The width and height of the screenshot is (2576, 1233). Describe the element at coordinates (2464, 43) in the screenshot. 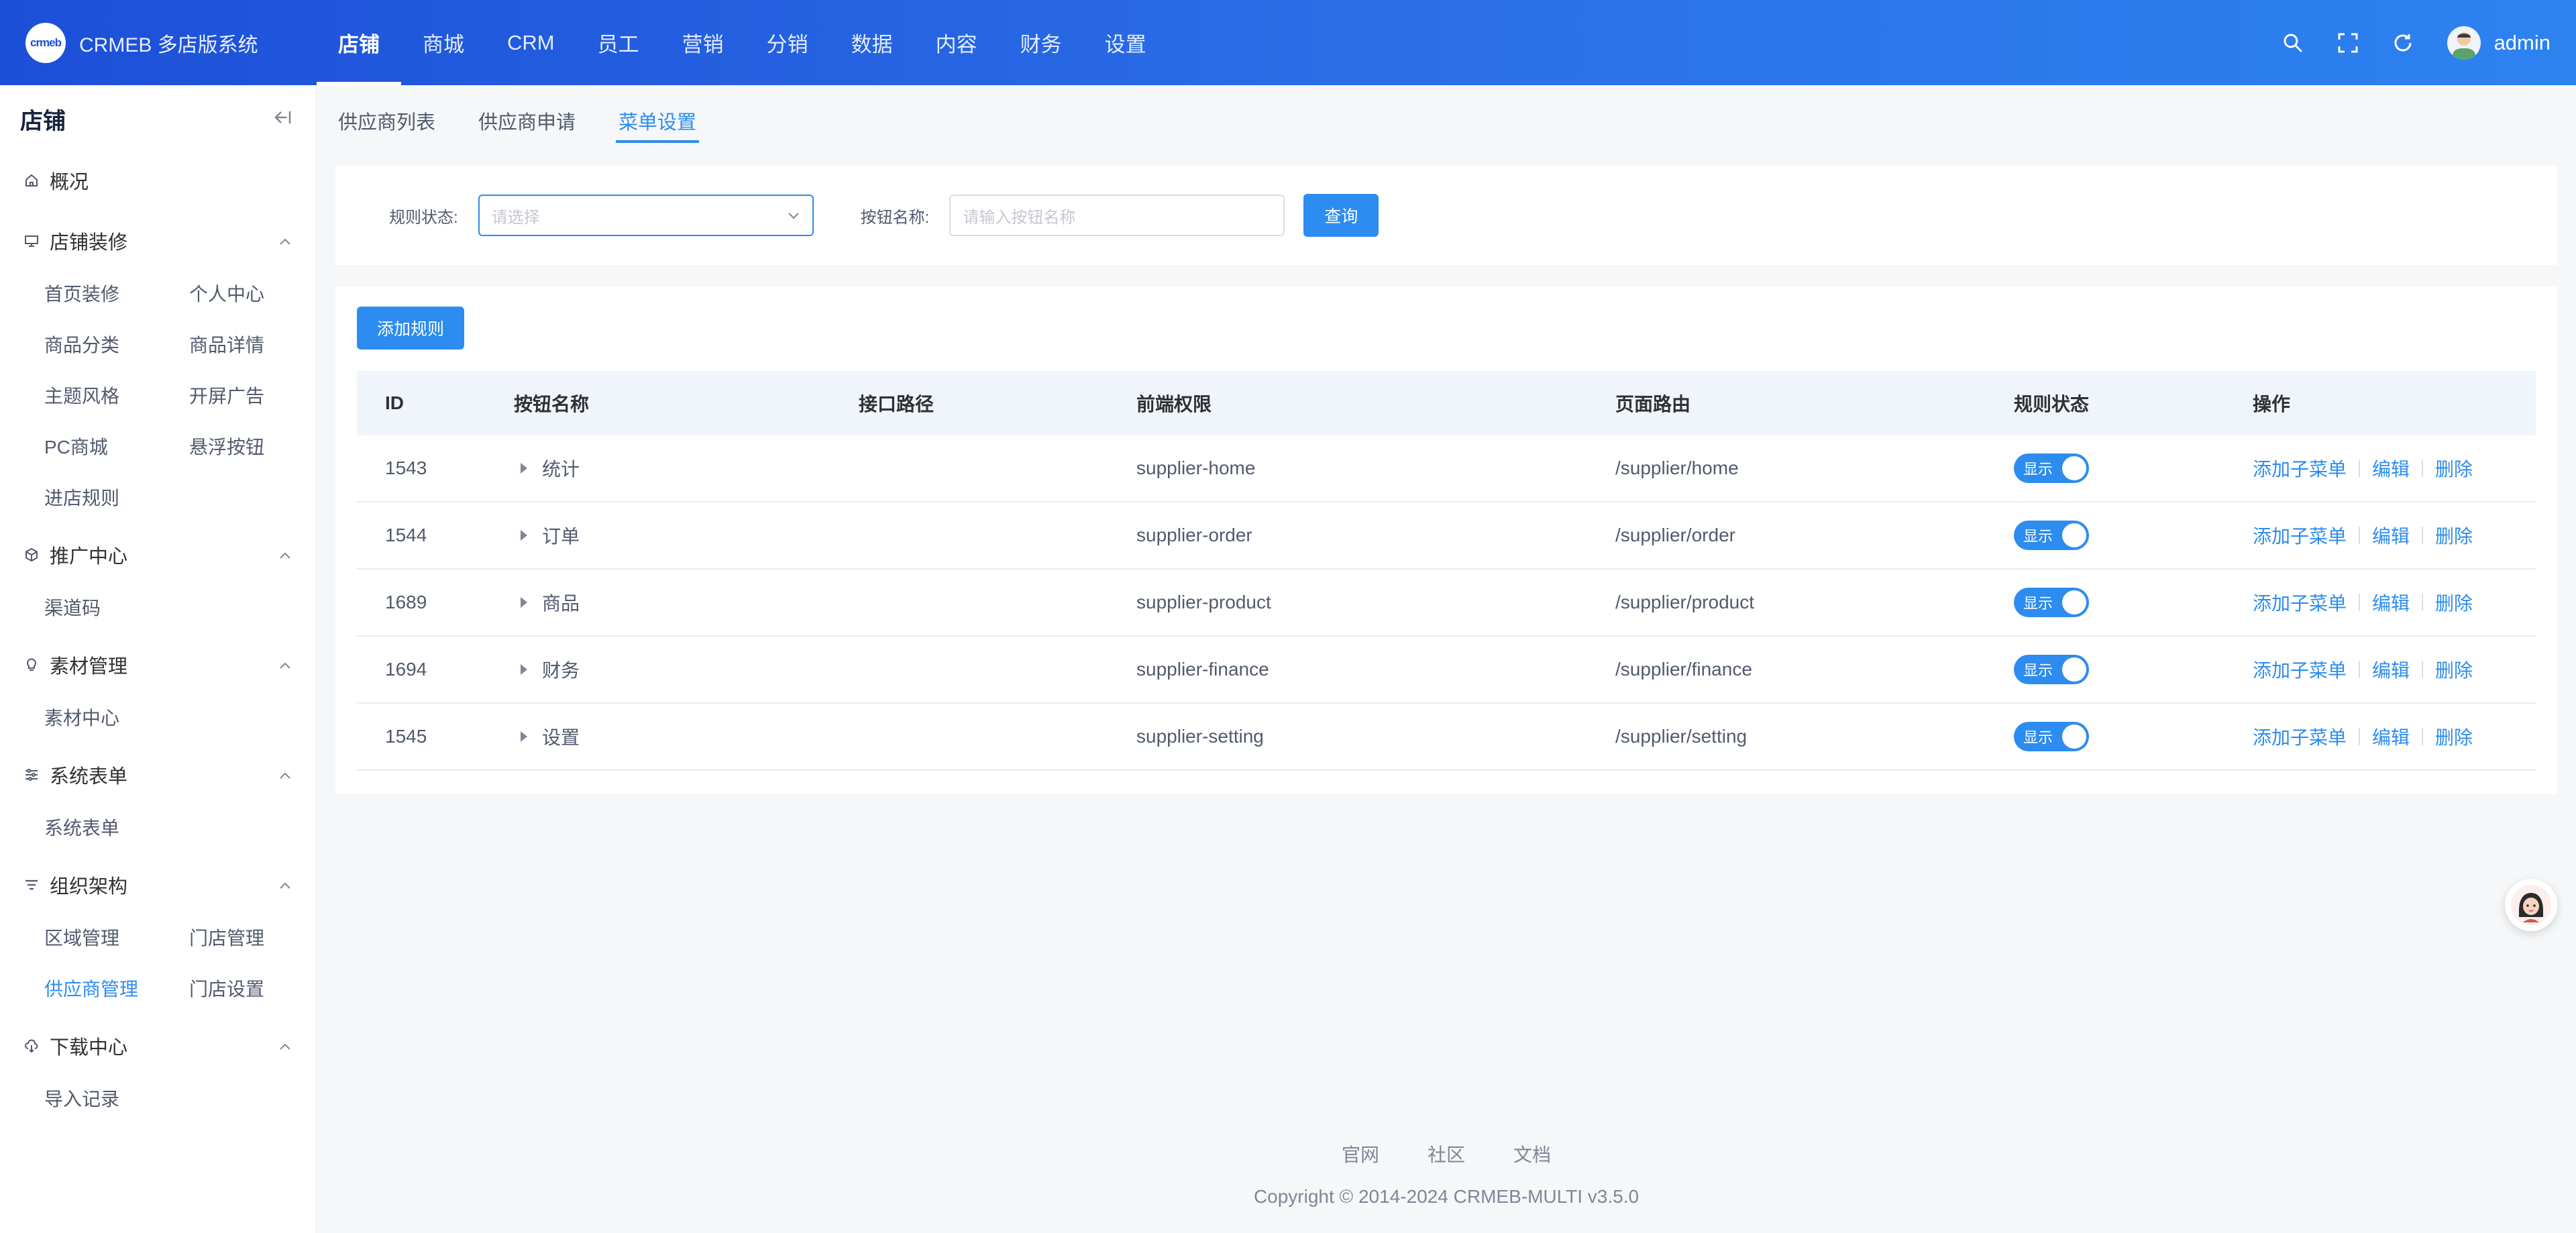

I see `user-avatar` at that location.